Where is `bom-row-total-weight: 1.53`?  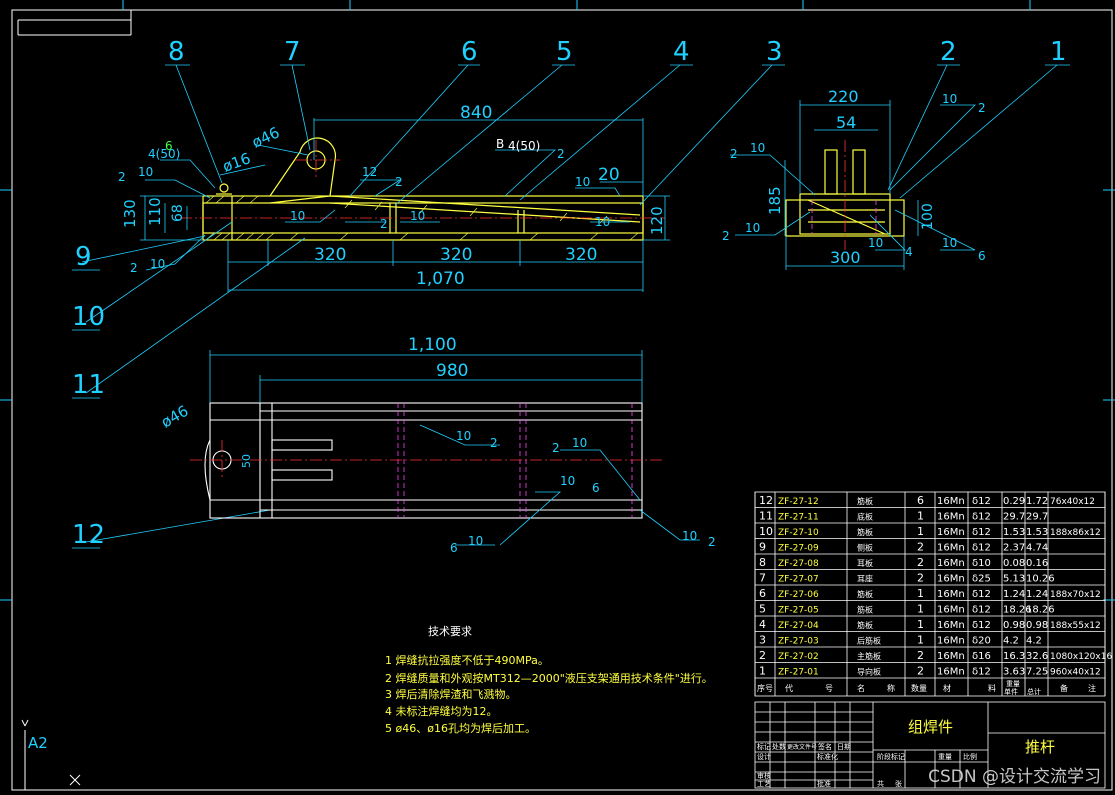
bom-row-total-weight: 1.53 is located at coordinates (1037, 532).